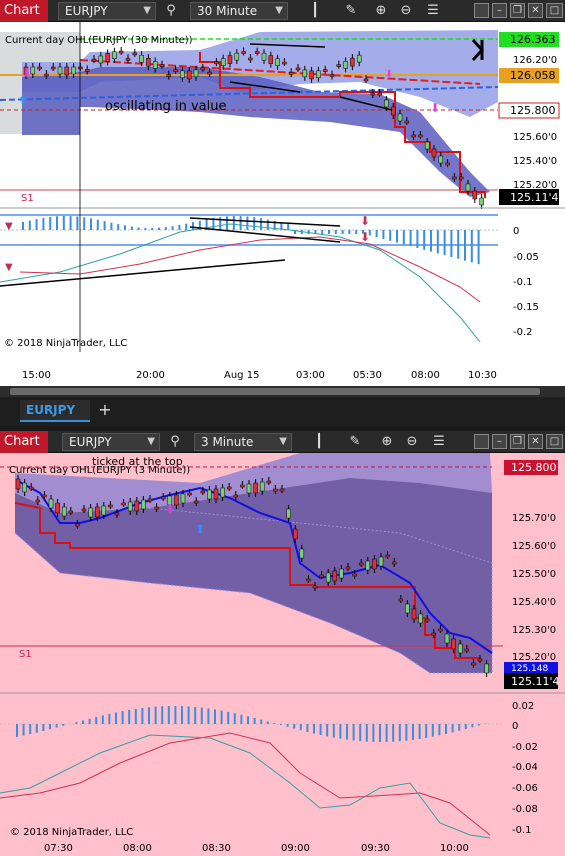  I want to click on timeframe-selector: 3 Minute ▼, so click(243, 442).